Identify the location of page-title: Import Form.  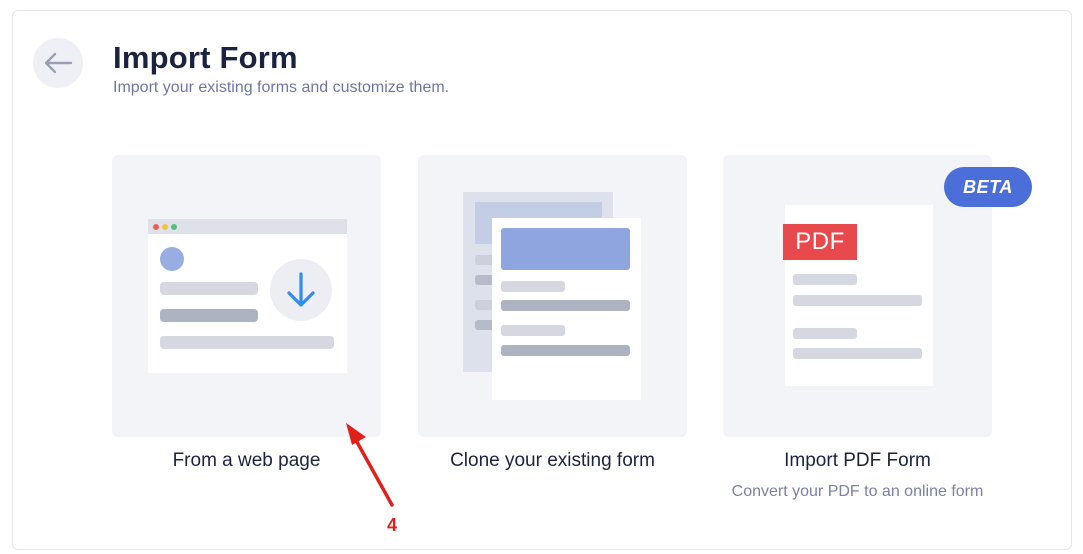
(205, 57).